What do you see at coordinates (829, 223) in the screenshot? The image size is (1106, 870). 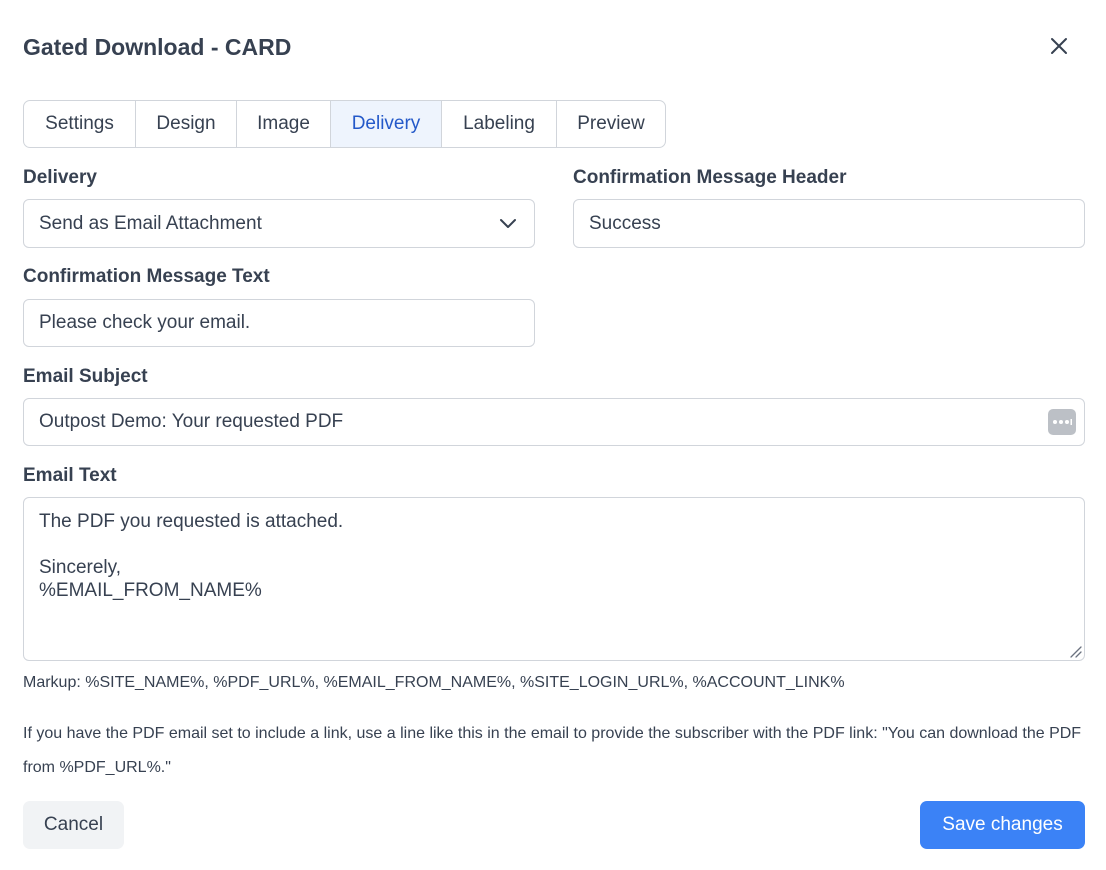 I see `confirmation-header-input: Success` at bounding box center [829, 223].